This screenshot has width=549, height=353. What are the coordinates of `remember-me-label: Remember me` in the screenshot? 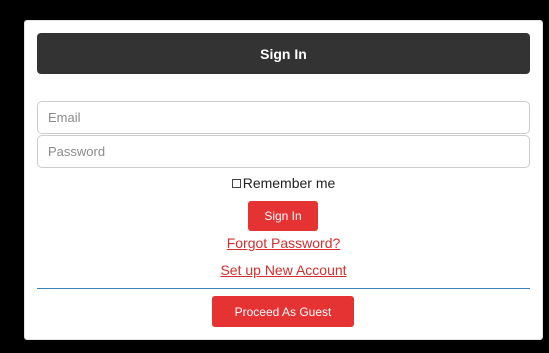 It's located at (289, 183).